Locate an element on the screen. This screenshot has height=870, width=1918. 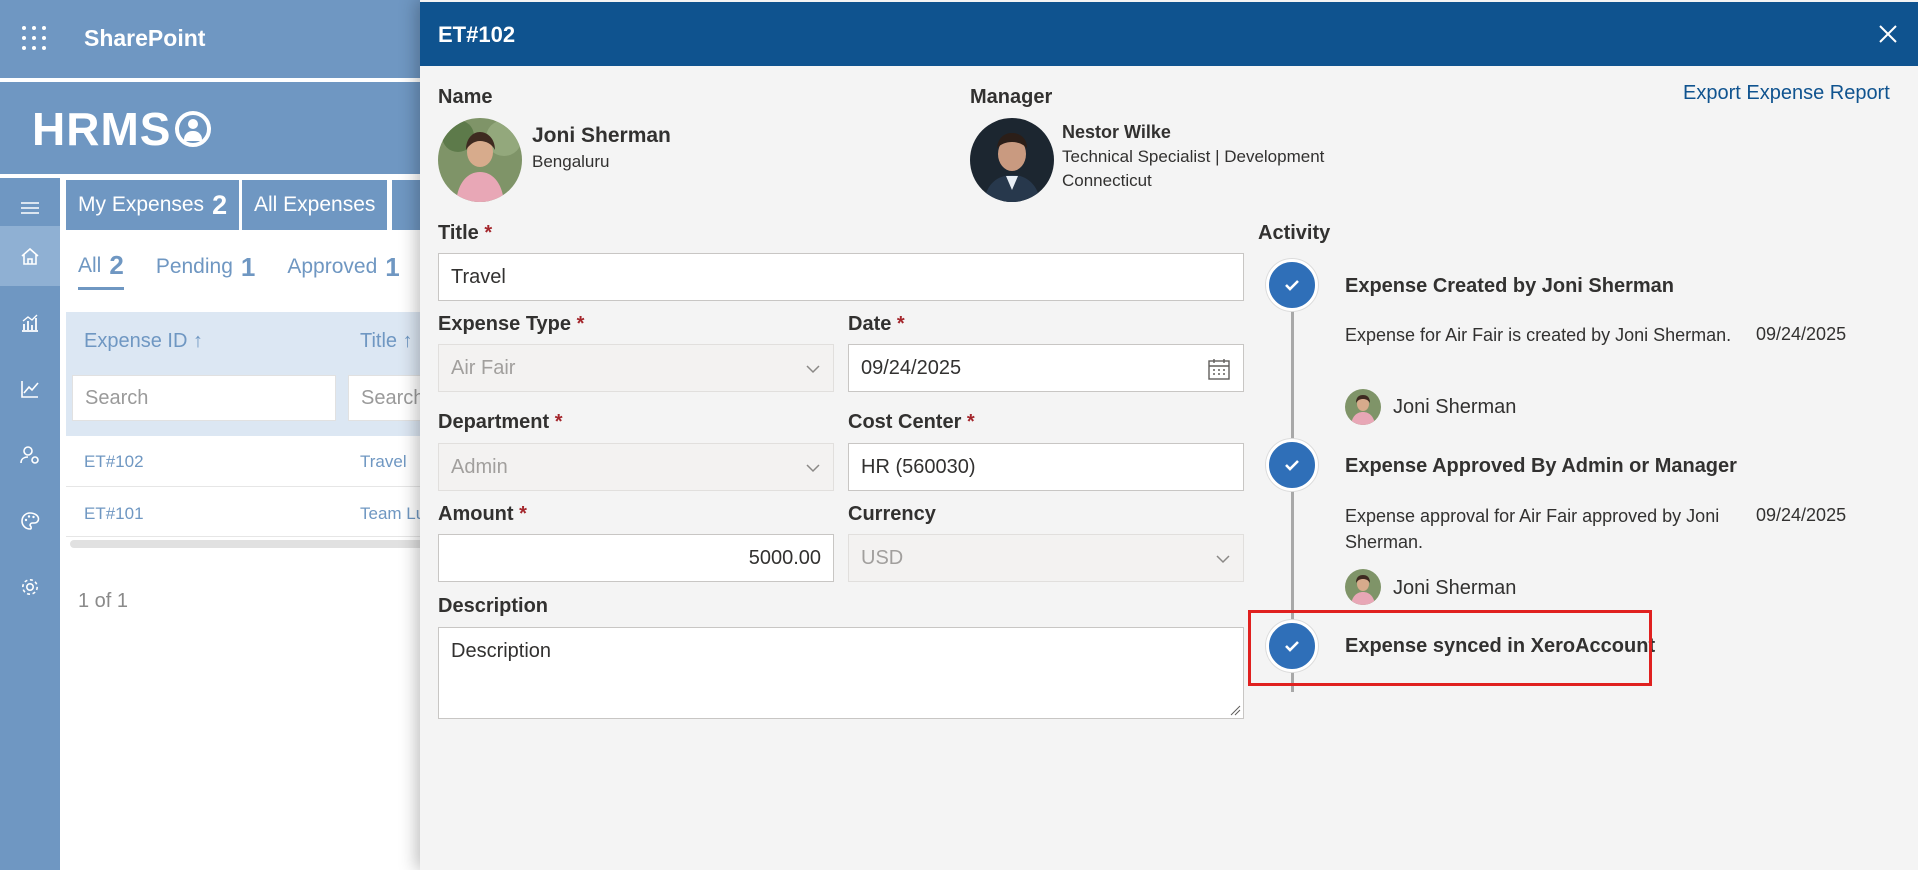
subtab-label: Approved is located at coordinates (332, 266).